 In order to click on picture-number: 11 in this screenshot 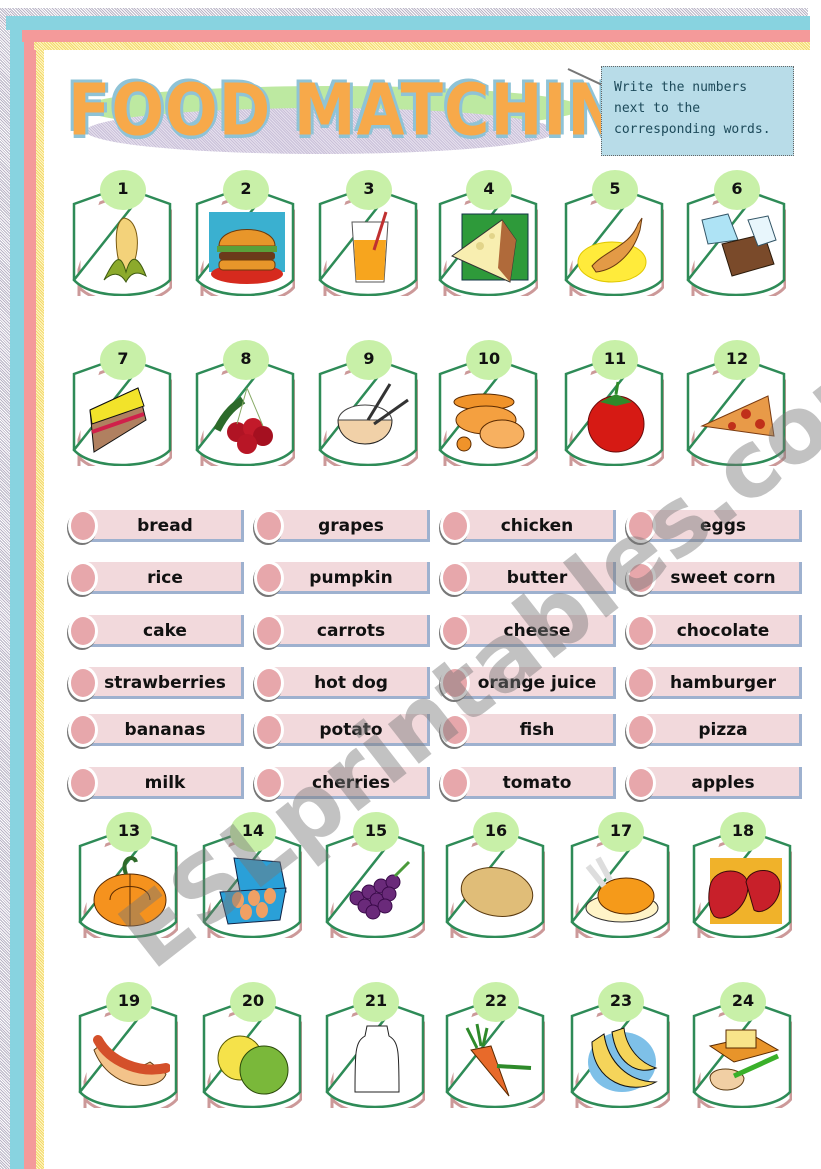, I will do `click(615, 360)`.